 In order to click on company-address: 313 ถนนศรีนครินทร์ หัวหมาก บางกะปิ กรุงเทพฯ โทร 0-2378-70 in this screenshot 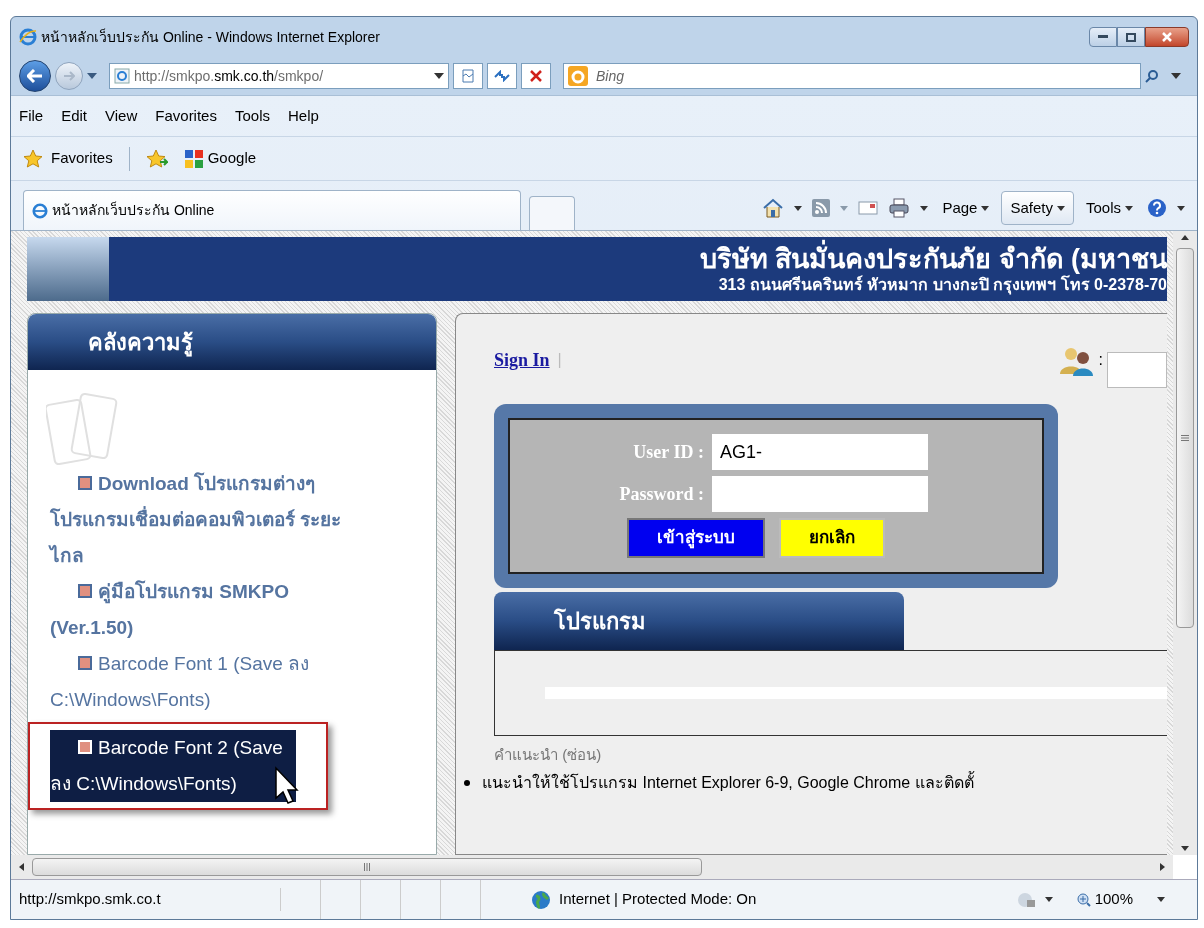, I will do `click(942, 285)`.